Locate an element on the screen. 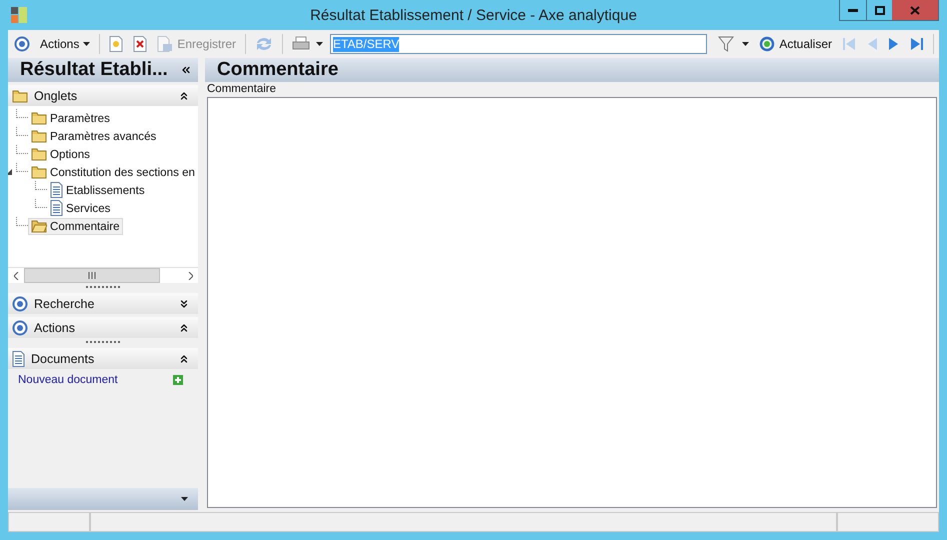 Image resolution: width=947 pixels, height=540 pixels. group-label: Commentaire is located at coordinates (242, 88).